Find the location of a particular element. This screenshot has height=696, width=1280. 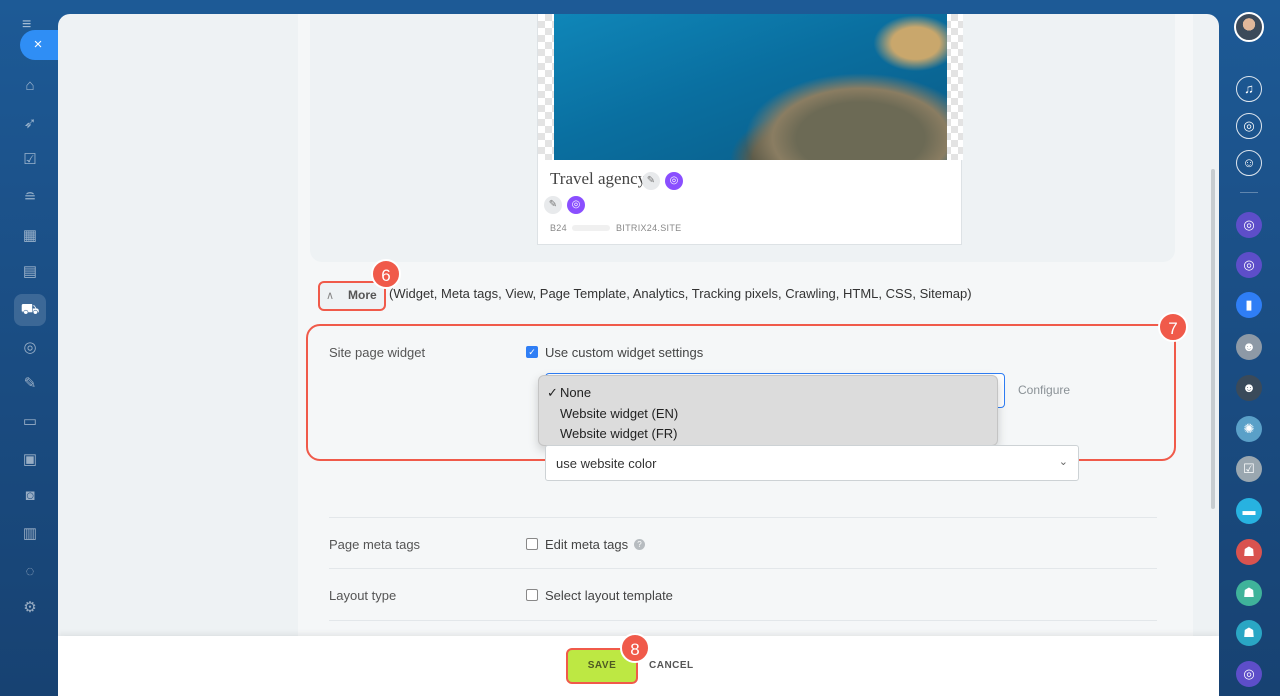

home-icon: ⌂ is located at coordinates (30, 86).